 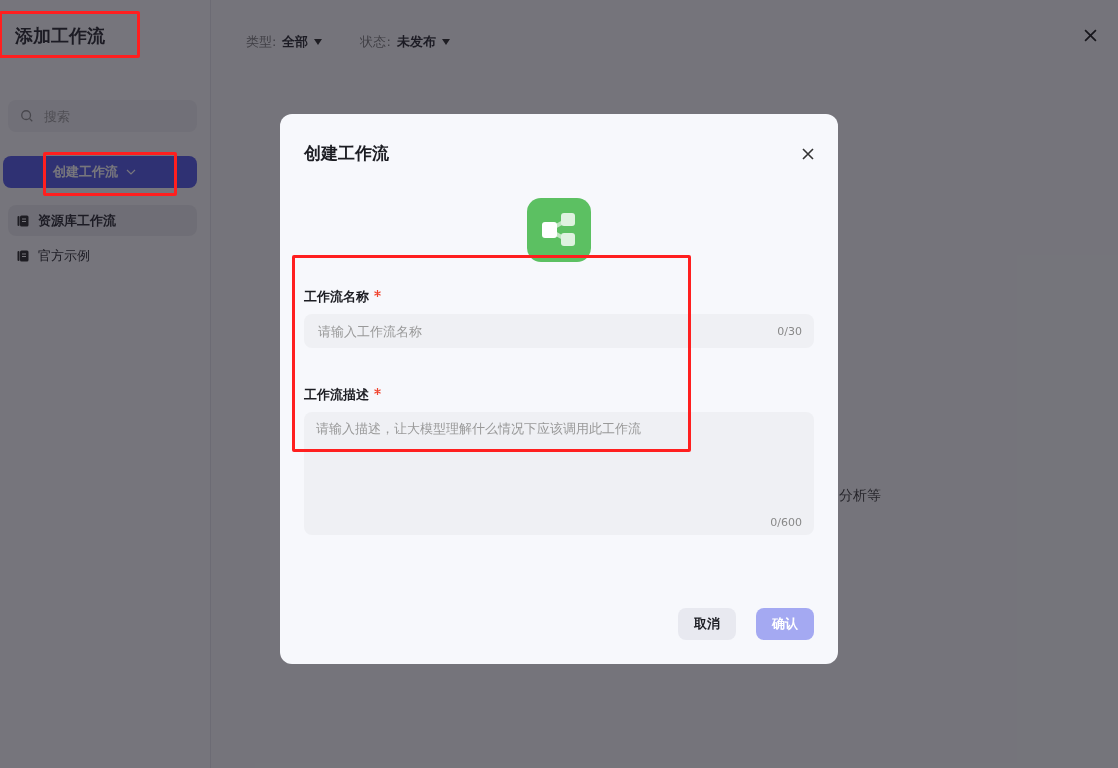 I want to click on description-text: 分析等, so click(x=860, y=496).